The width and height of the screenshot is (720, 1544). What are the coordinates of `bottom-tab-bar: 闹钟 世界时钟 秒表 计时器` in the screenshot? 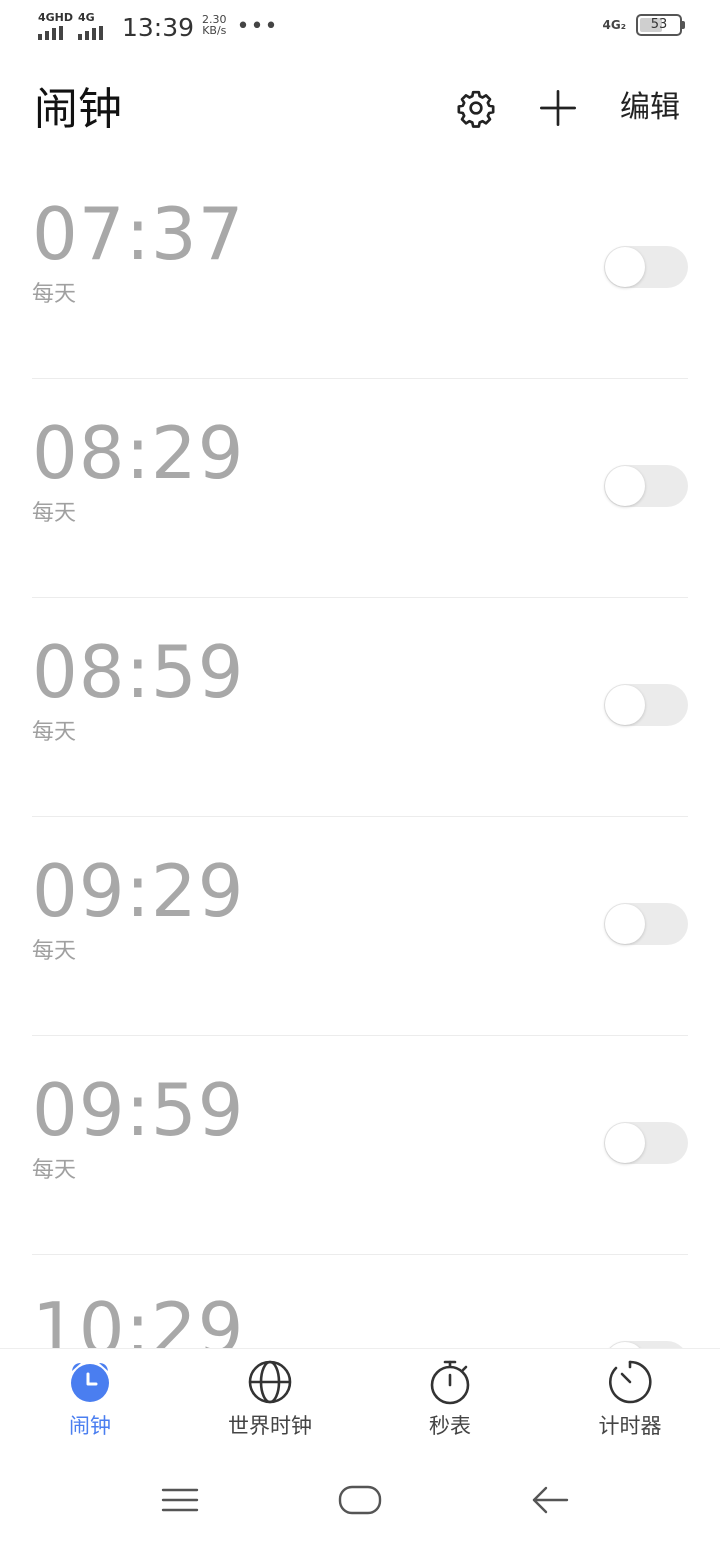 It's located at (360, 1400).